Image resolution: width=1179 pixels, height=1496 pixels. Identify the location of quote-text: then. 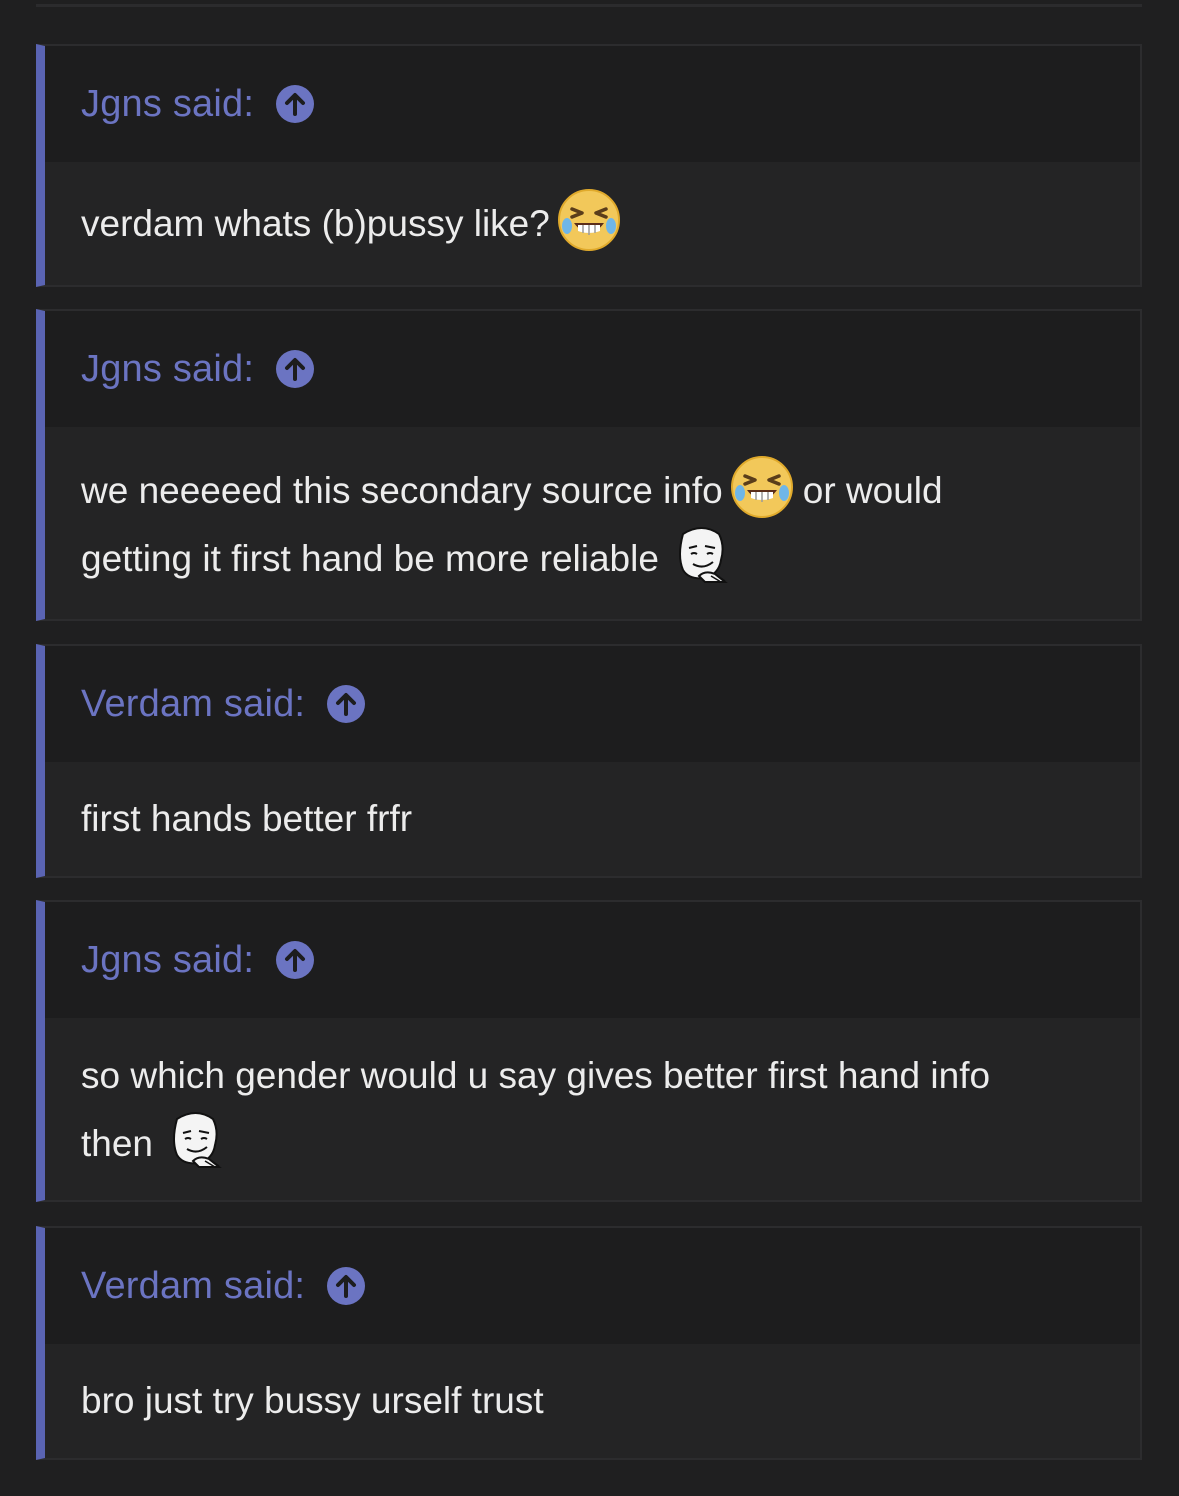
(117, 1143).